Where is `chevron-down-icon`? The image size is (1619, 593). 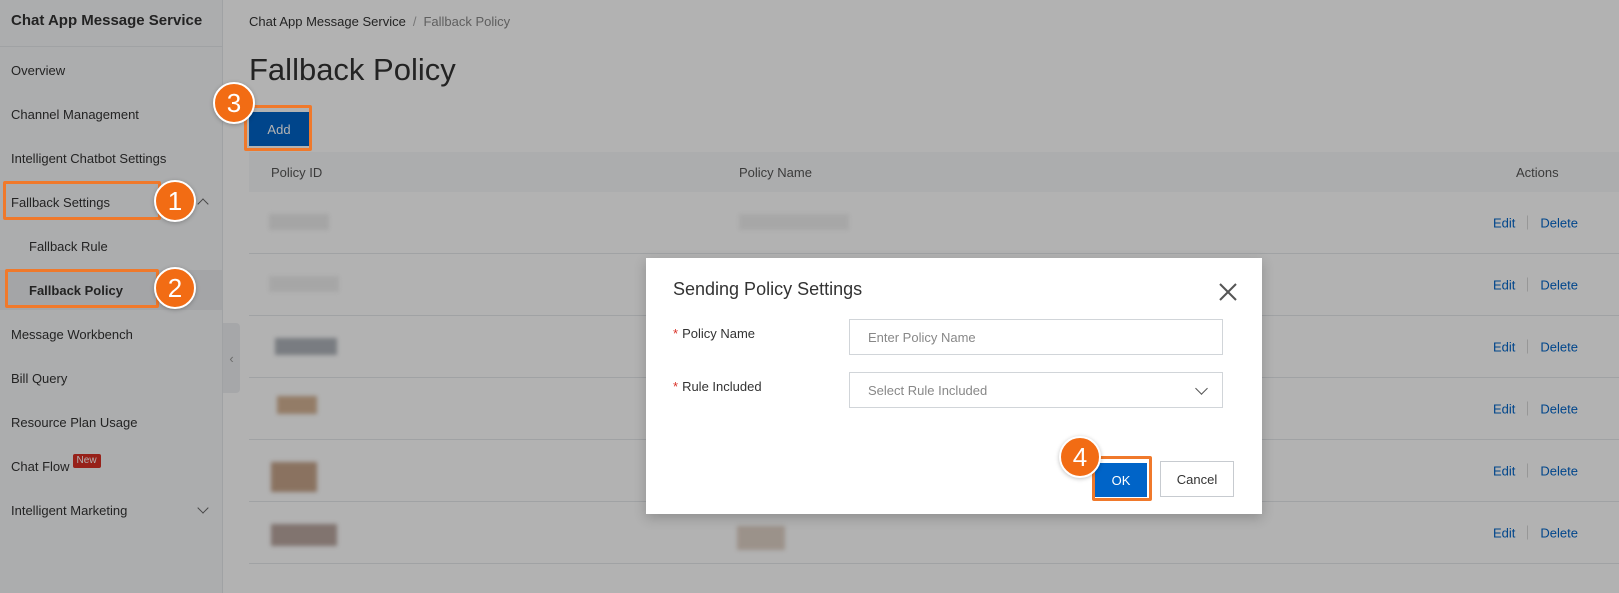
chevron-down-icon is located at coordinates (1201, 388).